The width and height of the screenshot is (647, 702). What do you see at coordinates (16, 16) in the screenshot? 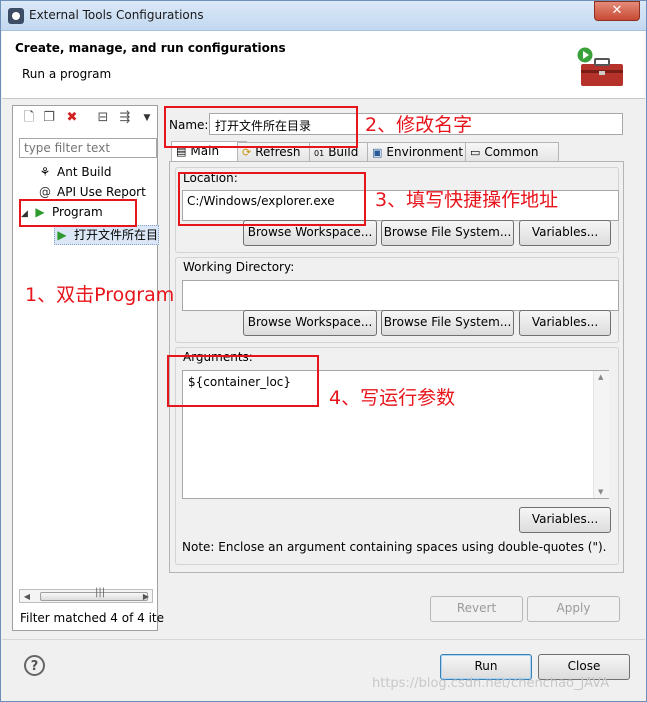
I see `app-icon` at bounding box center [16, 16].